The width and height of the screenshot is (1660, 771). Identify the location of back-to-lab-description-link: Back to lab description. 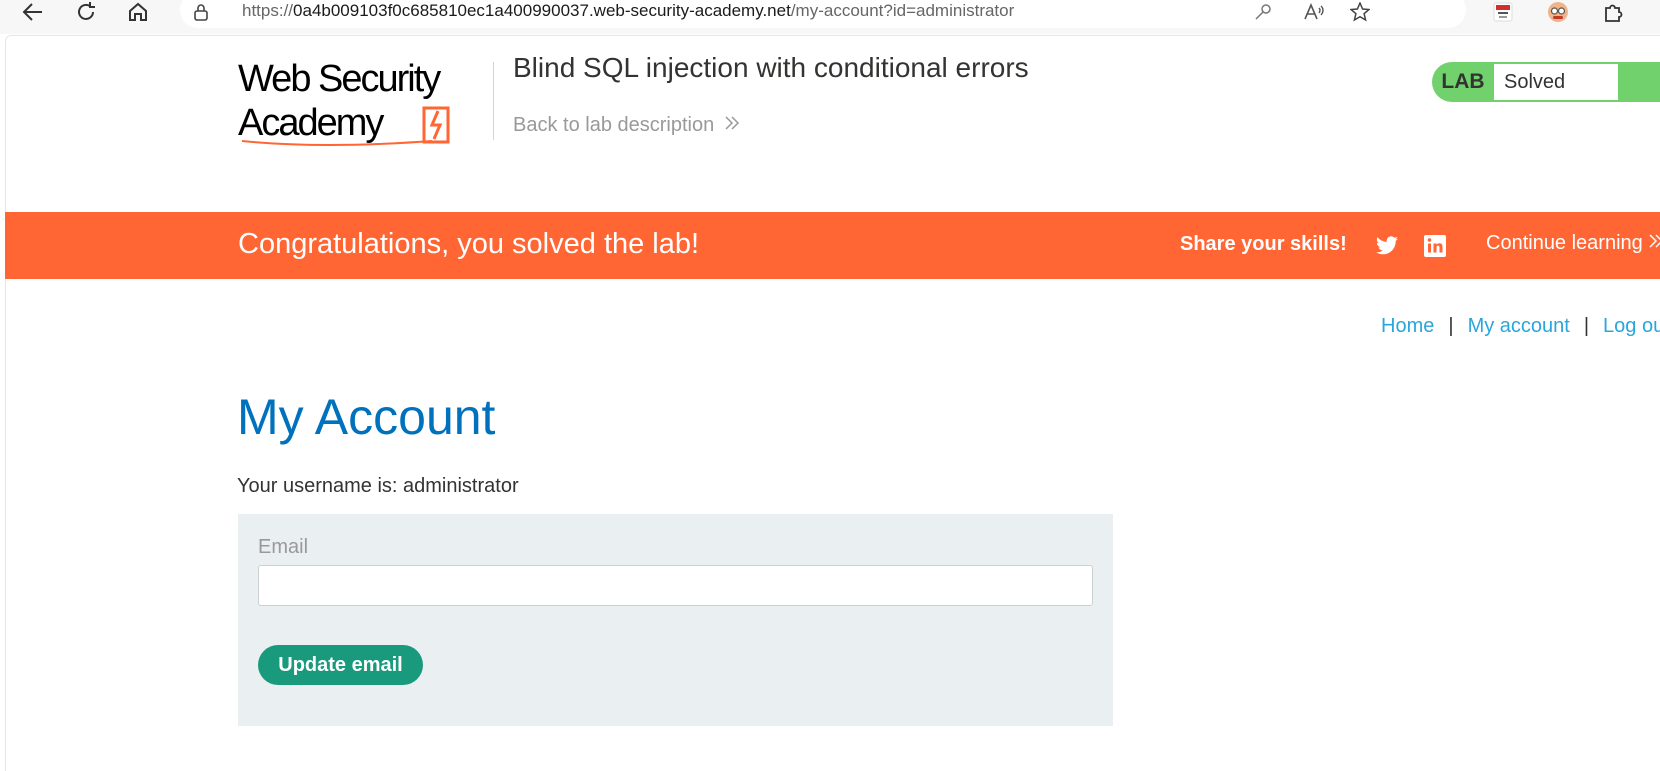
(626, 125).